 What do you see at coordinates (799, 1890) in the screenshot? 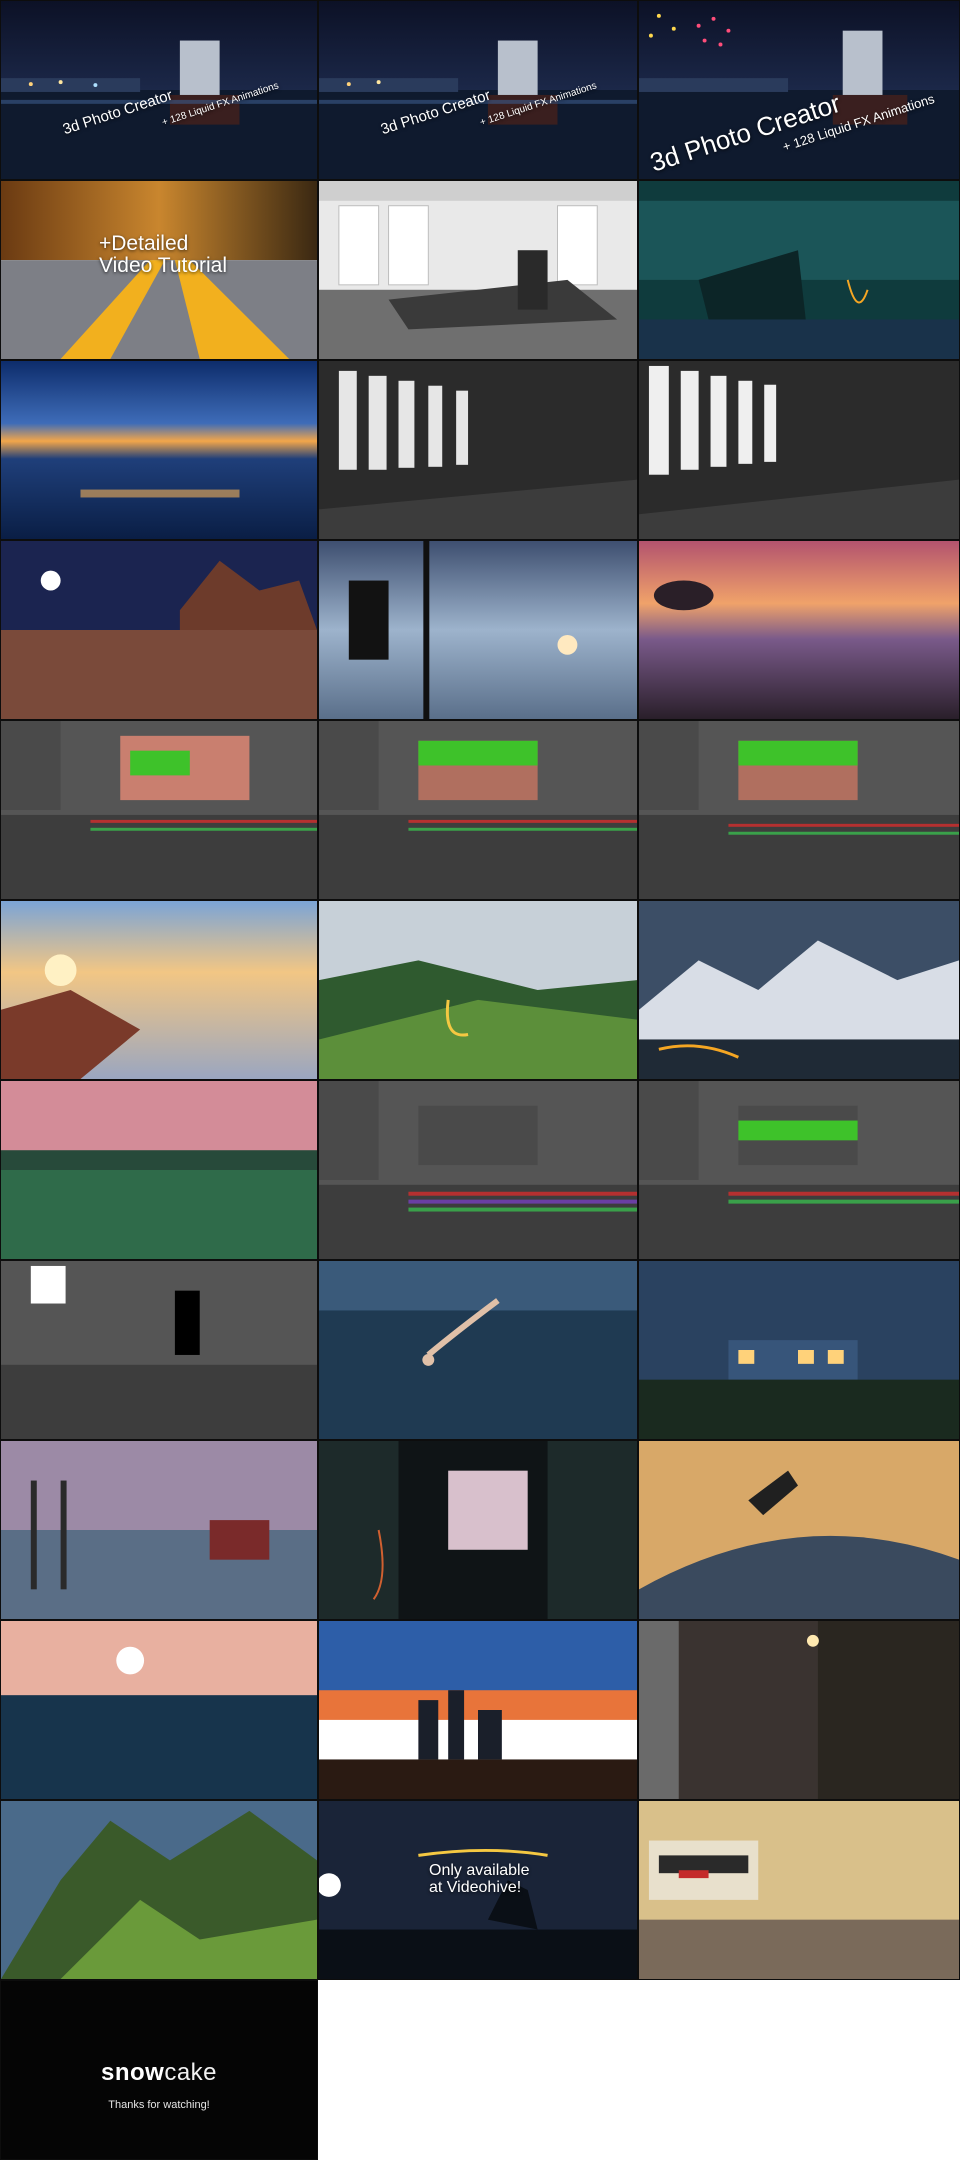
I see `rally-car-frame` at bounding box center [799, 1890].